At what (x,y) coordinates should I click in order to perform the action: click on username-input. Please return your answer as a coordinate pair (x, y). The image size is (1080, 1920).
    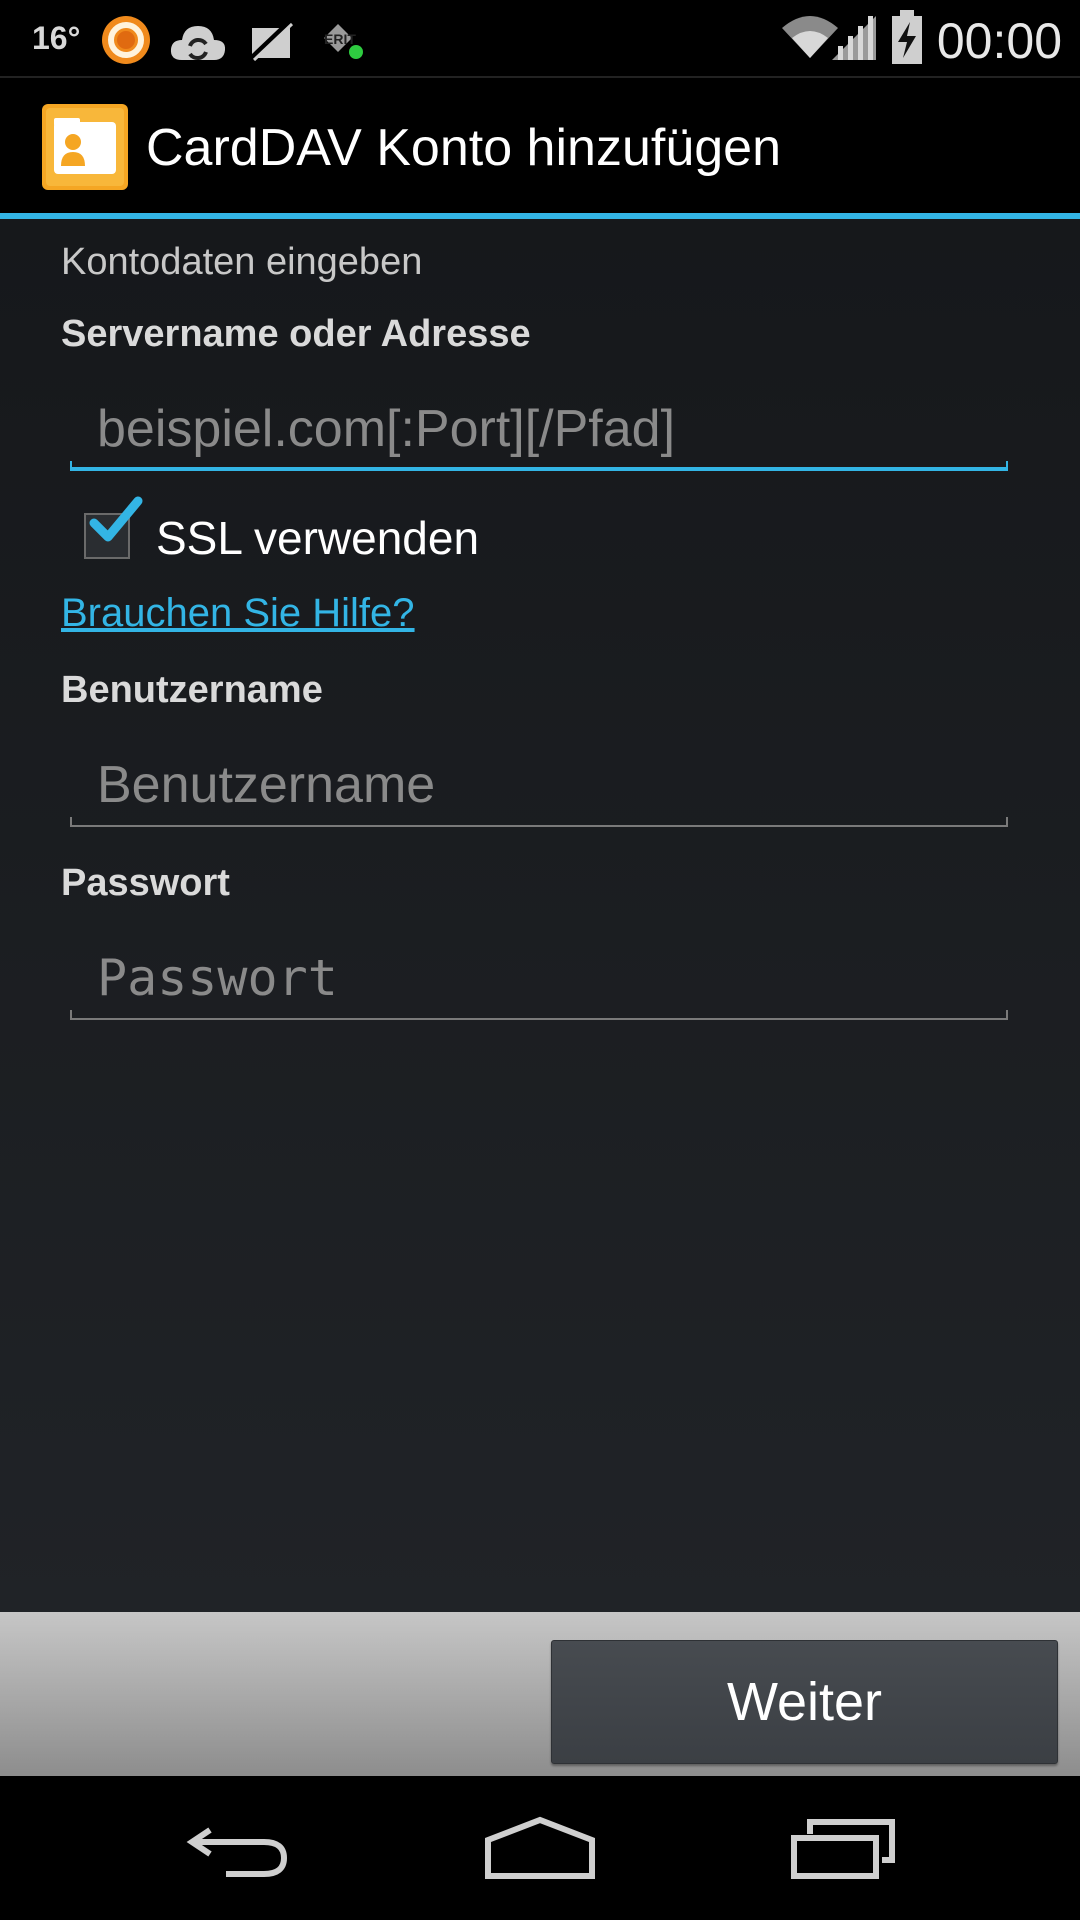
    Looking at the image, I should click on (539, 785).